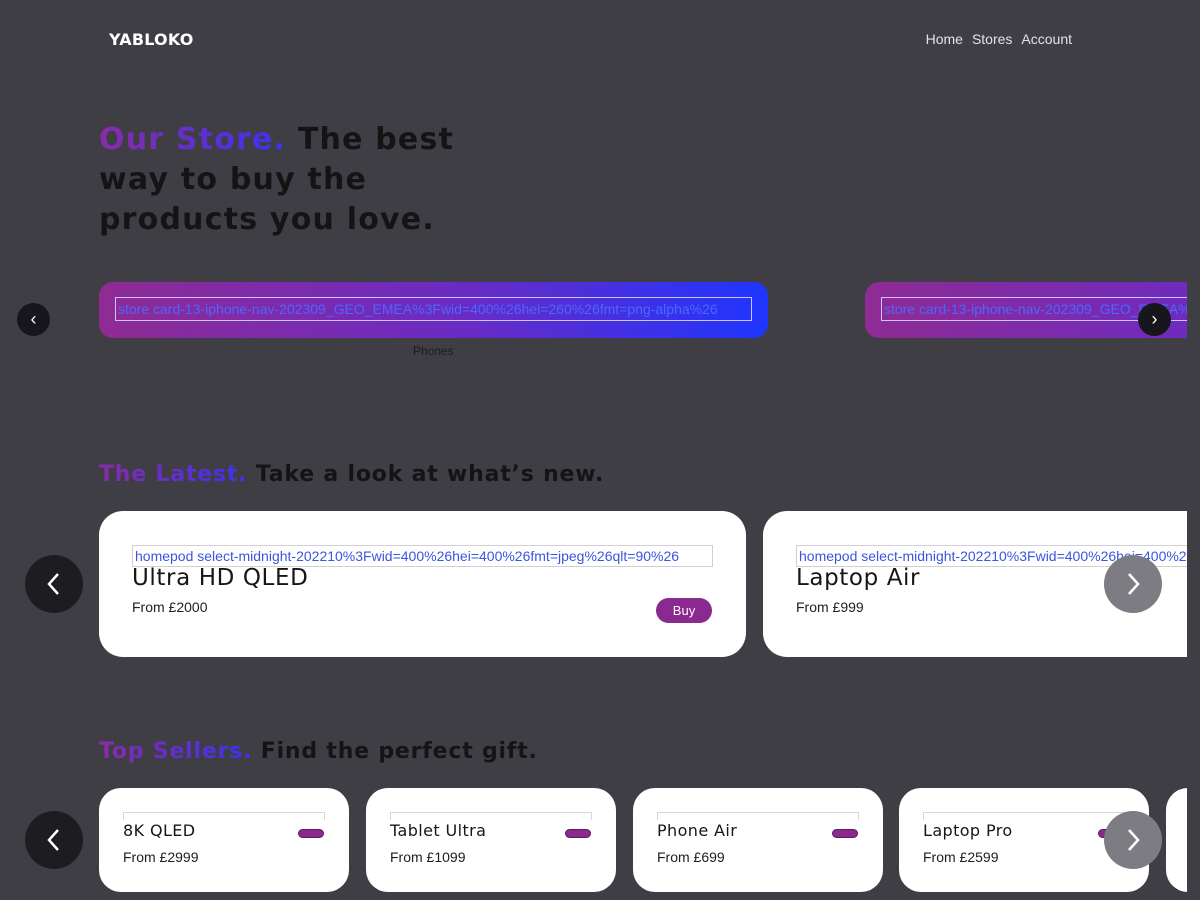 Image resolution: width=1200 pixels, height=900 pixels. I want to click on latest-next-button, so click(1133, 584).